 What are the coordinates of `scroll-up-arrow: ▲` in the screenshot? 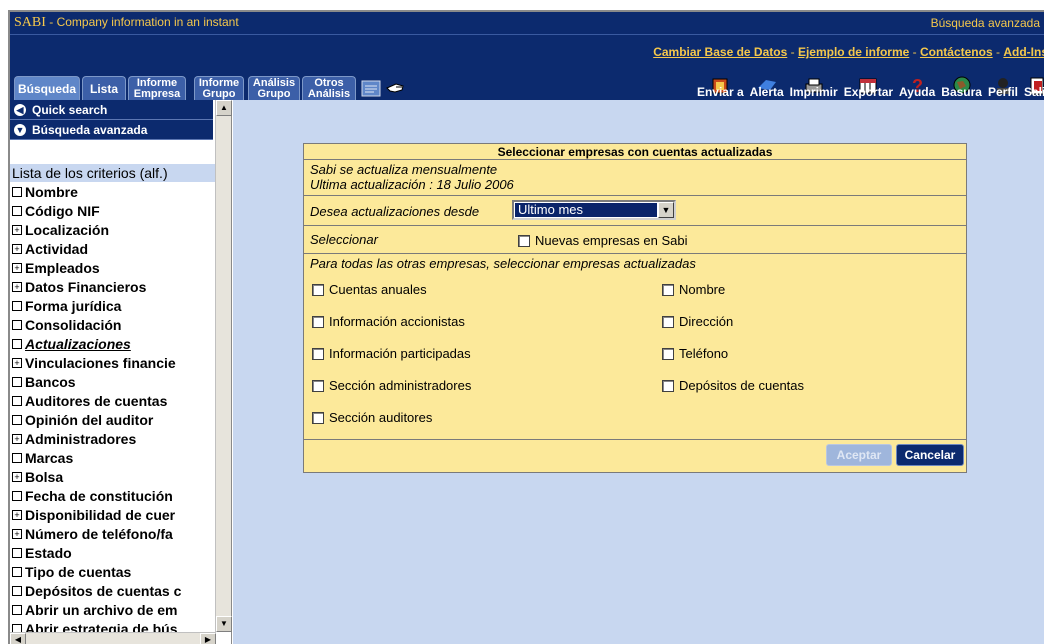 It's located at (224, 108).